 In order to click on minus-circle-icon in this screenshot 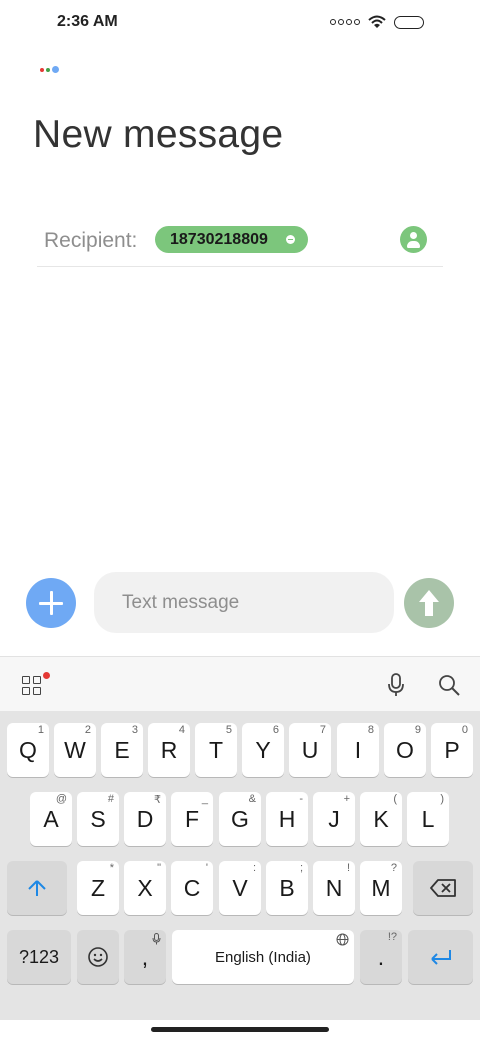, I will do `click(290, 239)`.